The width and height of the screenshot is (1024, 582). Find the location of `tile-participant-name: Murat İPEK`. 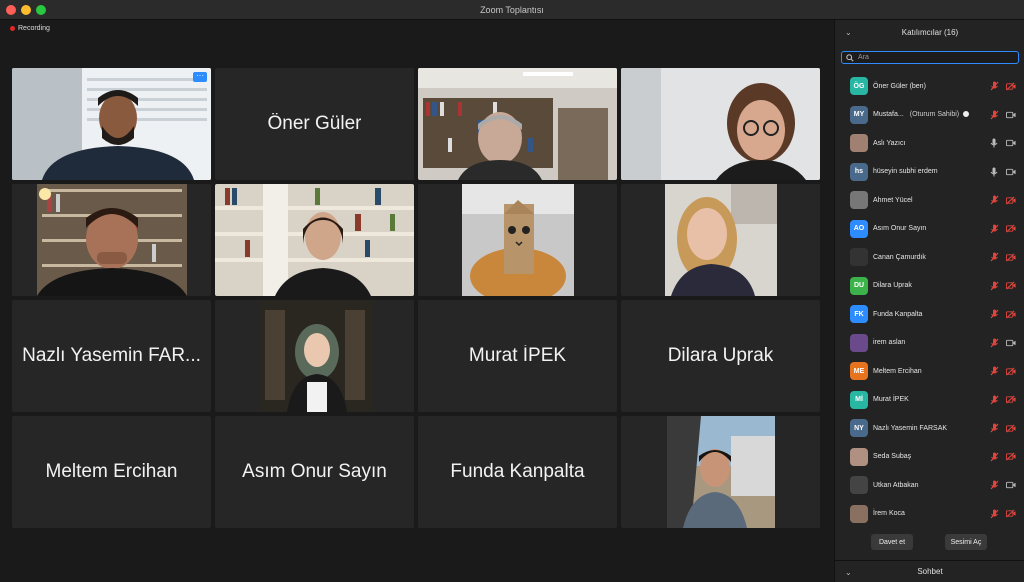

tile-participant-name: Murat İPEK is located at coordinates (517, 355).